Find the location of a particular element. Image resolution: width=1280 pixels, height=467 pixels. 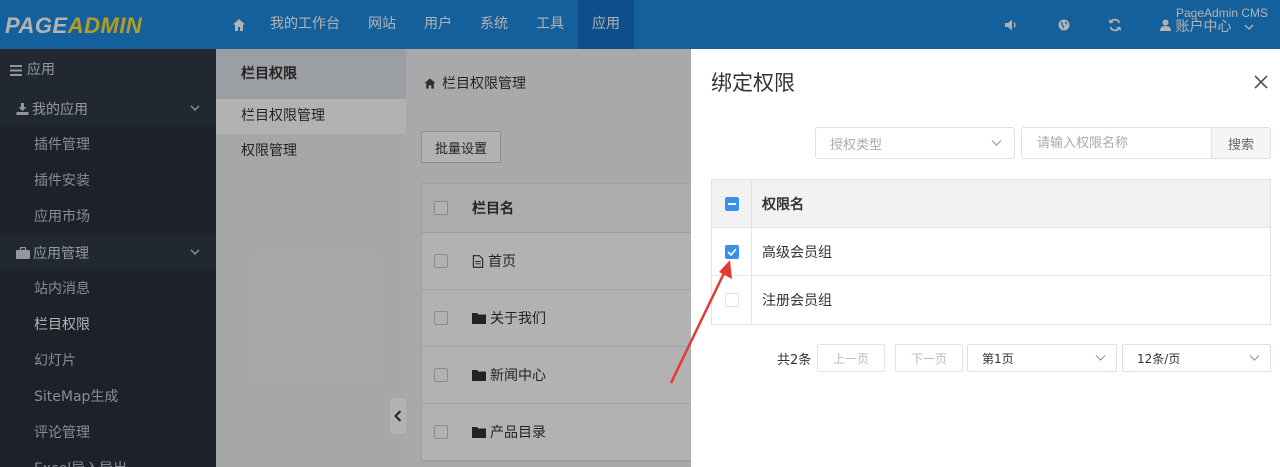

table-header: 权限名 is located at coordinates (991, 204).